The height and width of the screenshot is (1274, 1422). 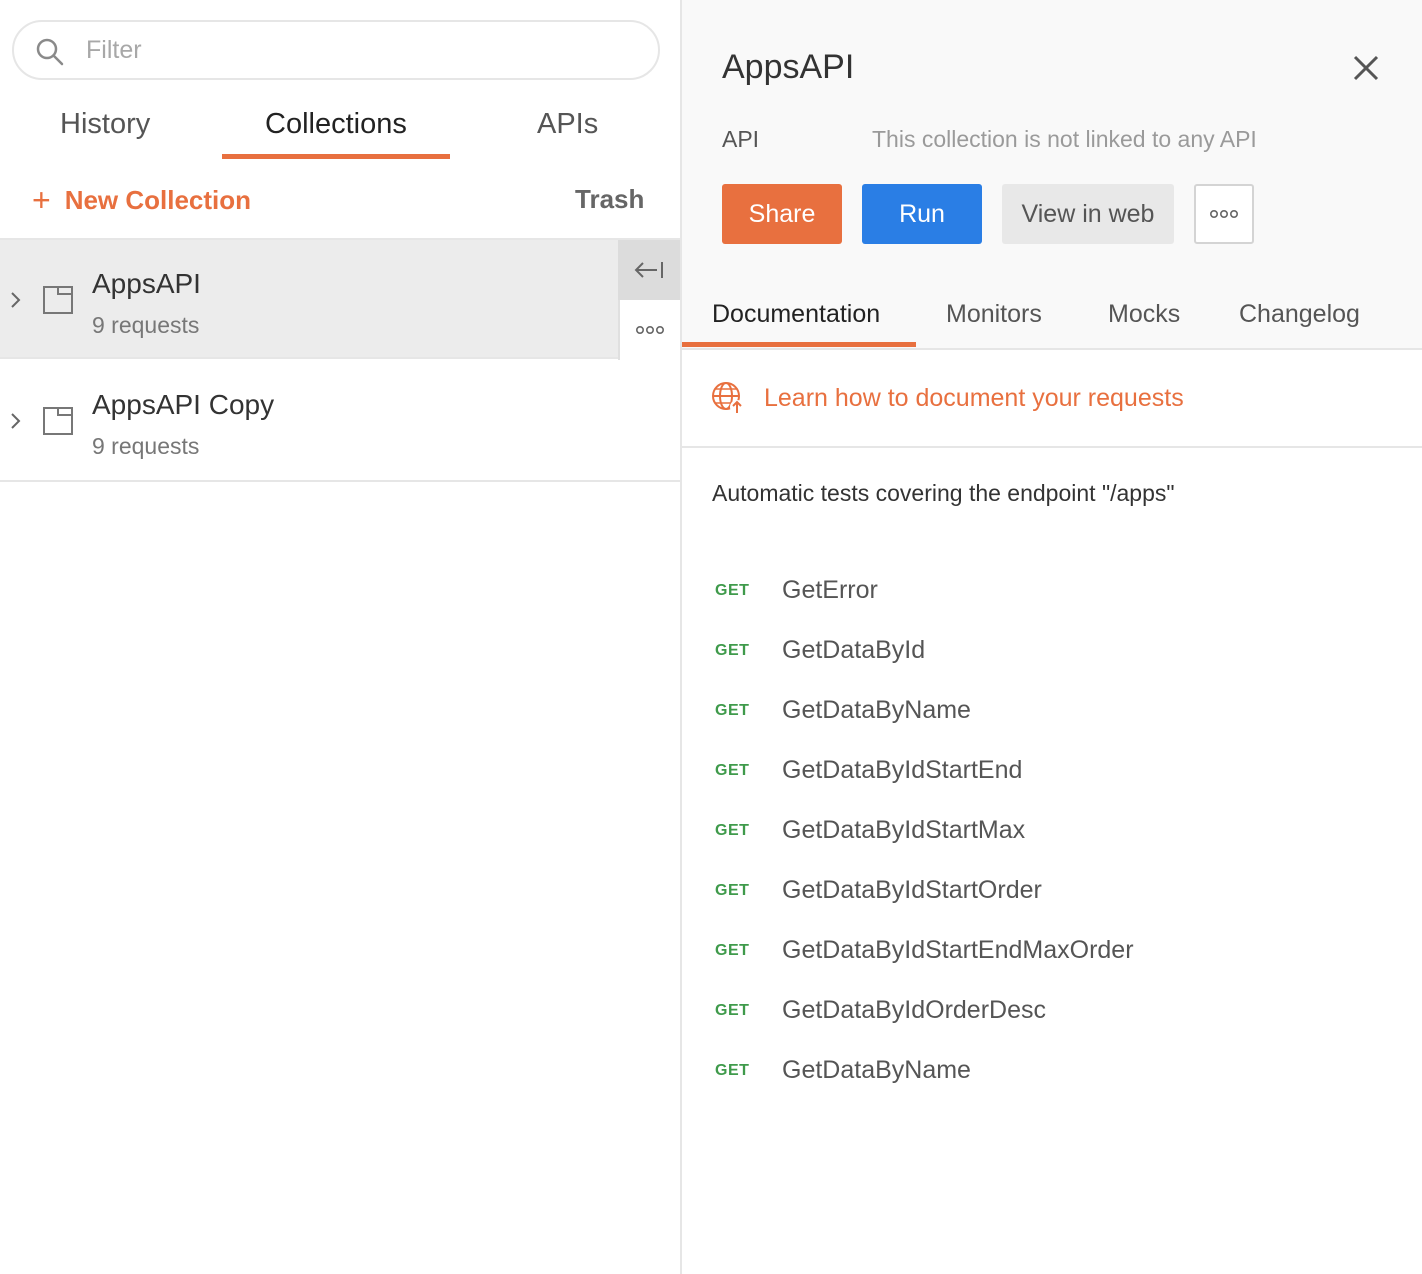 What do you see at coordinates (1052, 1010) in the screenshot?
I see `request-item: GET GetDataByIdOrderDesc` at bounding box center [1052, 1010].